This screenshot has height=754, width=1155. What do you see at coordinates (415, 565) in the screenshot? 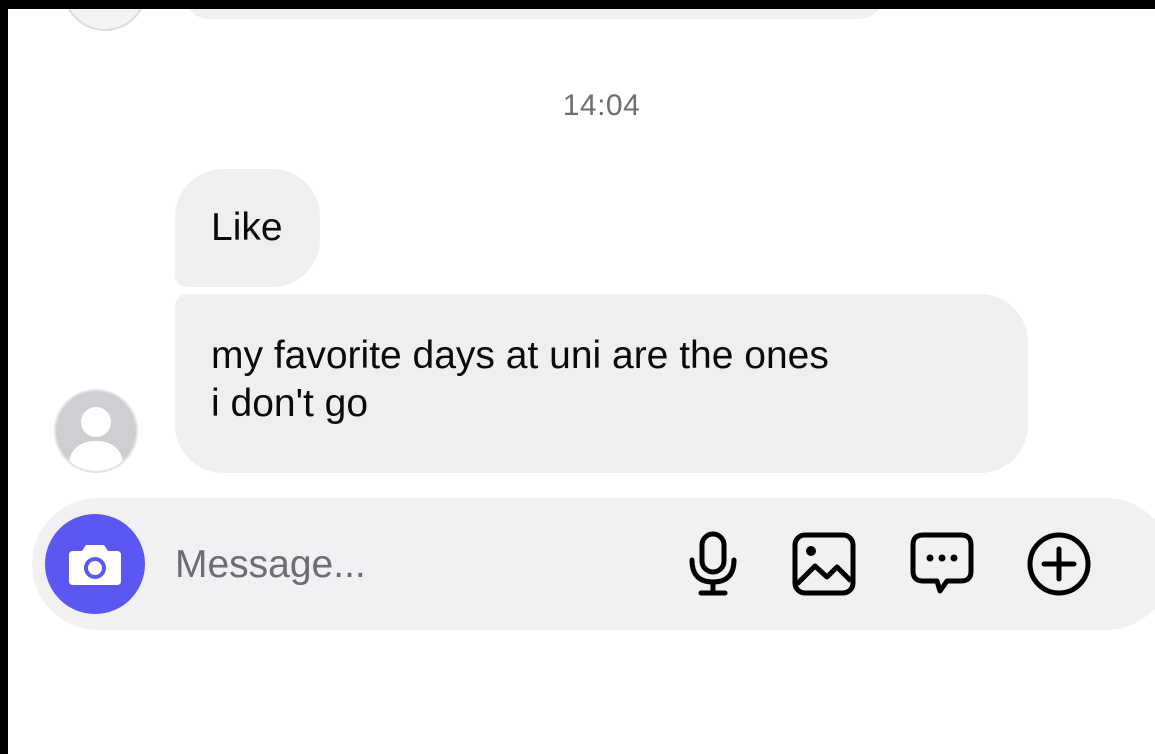
I see `message-input` at bounding box center [415, 565].